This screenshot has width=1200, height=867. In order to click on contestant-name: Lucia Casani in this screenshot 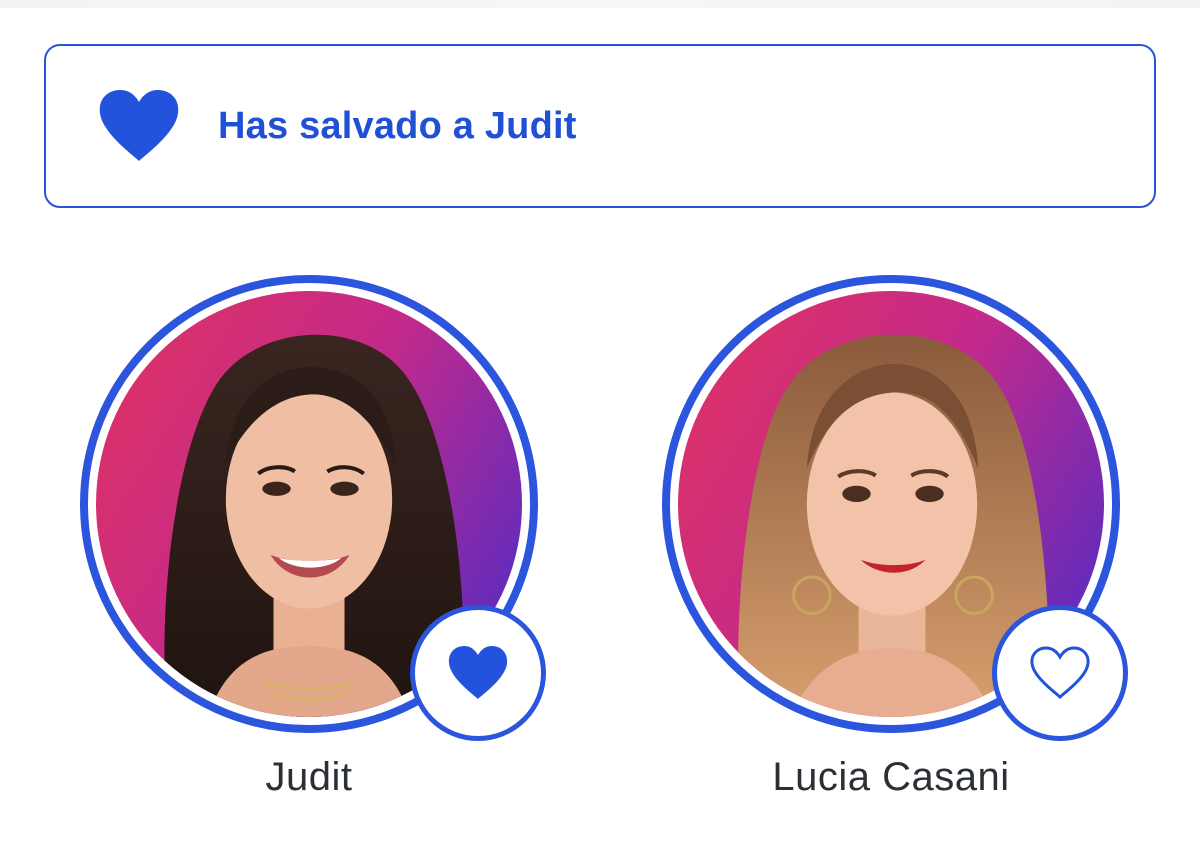, I will do `click(891, 777)`.